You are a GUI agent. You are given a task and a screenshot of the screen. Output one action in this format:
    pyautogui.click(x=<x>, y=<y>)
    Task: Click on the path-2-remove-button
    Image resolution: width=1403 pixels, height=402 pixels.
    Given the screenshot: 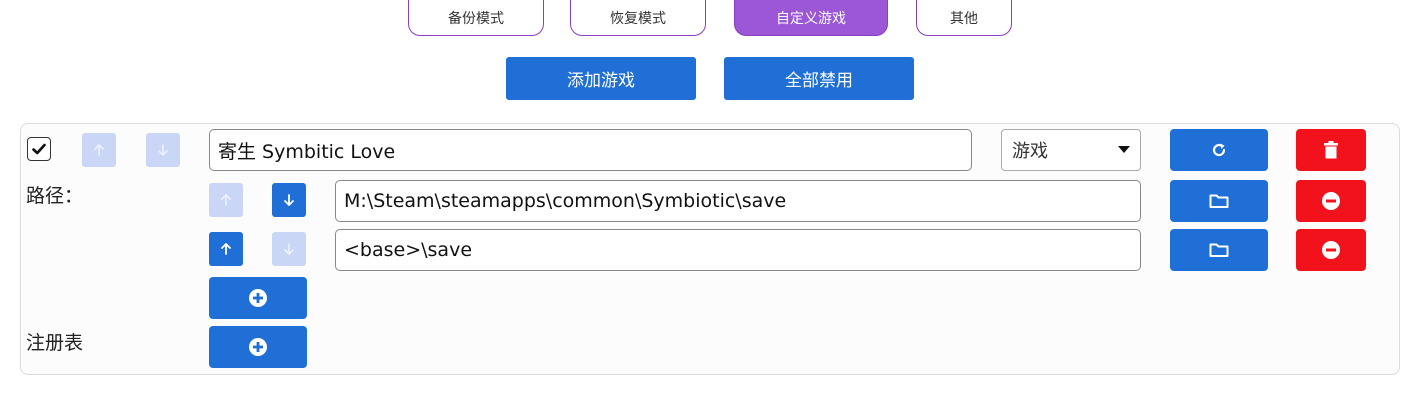 What is the action you would take?
    pyautogui.click(x=1331, y=250)
    